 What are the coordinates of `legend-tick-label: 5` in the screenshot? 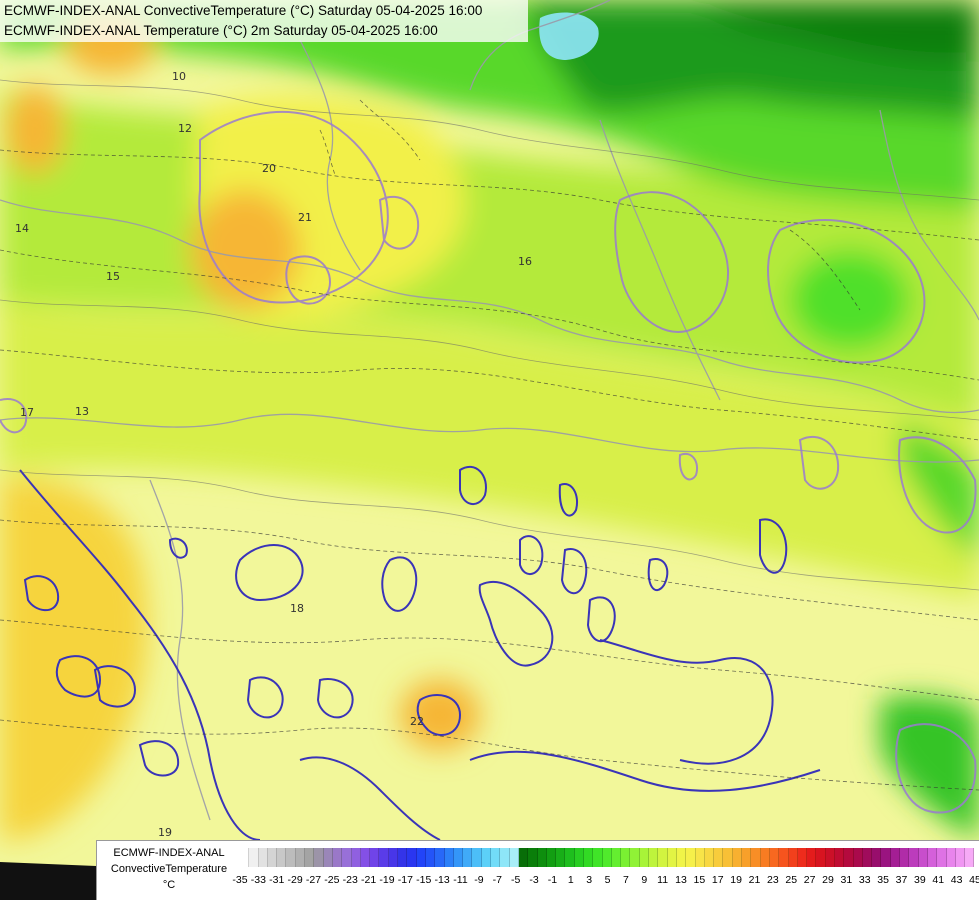 It's located at (607, 880).